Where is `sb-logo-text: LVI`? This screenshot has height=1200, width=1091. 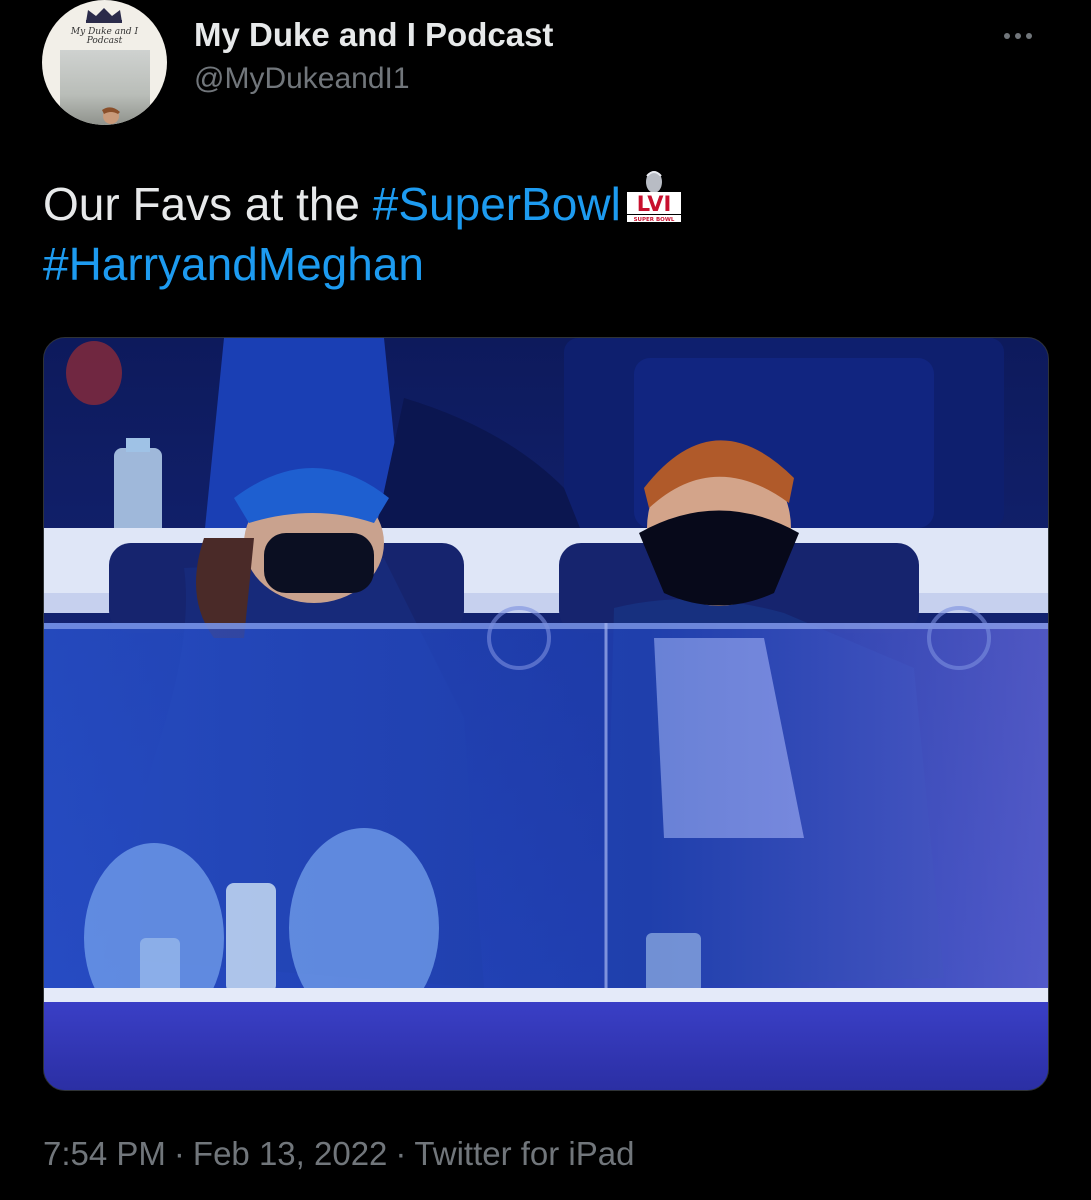
sb-logo-text: LVI is located at coordinates (654, 204).